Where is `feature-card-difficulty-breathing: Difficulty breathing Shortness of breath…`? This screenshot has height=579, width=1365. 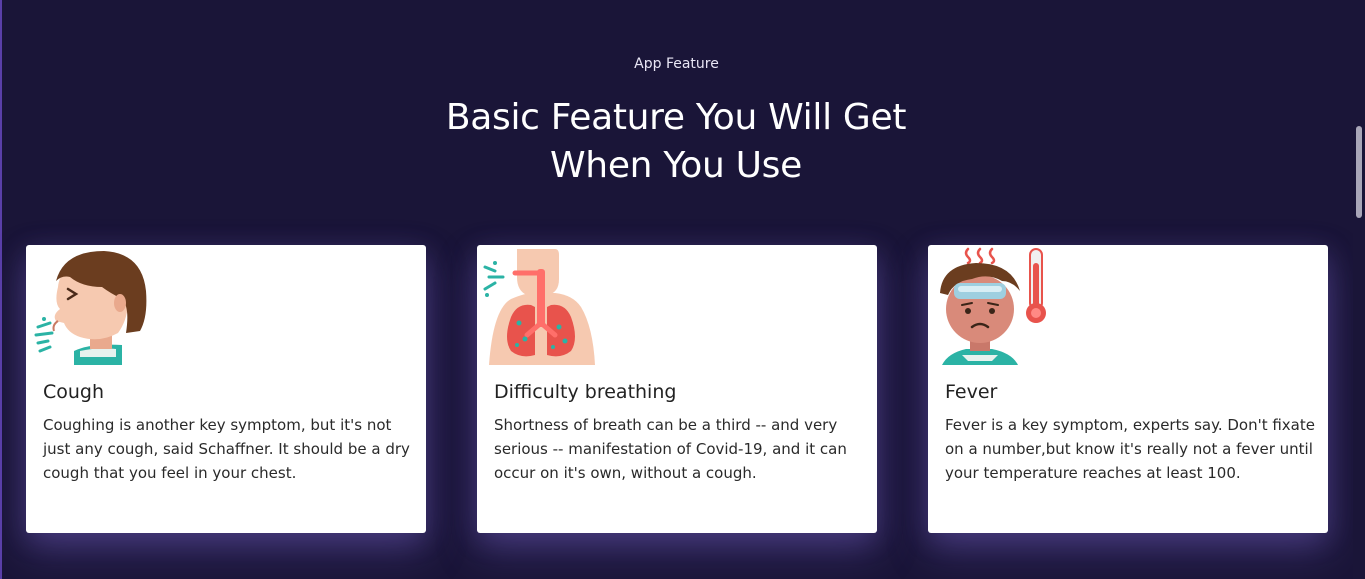
feature-card-difficulty-breathing: Difficulty breathing Shortness of breath… is located at coordinates (677, 389).